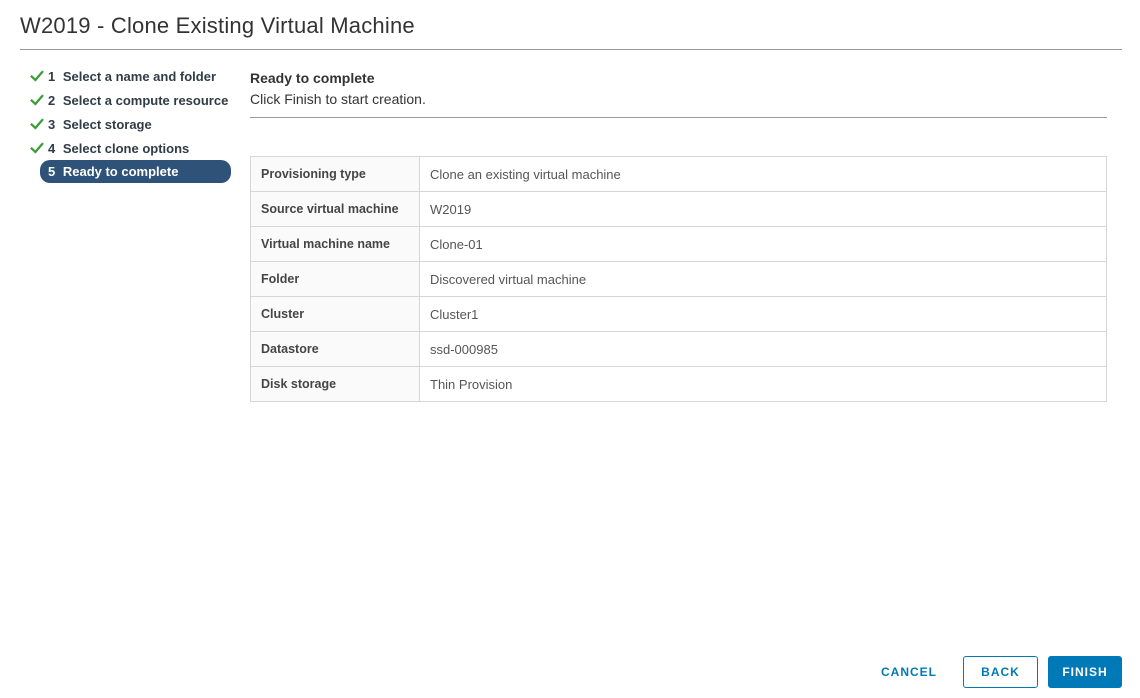 This screenshot has height=698, width=1140. Describe the element at coordinates (107, 124) in the screenshot. I see `step-label: Select storage` at that location.